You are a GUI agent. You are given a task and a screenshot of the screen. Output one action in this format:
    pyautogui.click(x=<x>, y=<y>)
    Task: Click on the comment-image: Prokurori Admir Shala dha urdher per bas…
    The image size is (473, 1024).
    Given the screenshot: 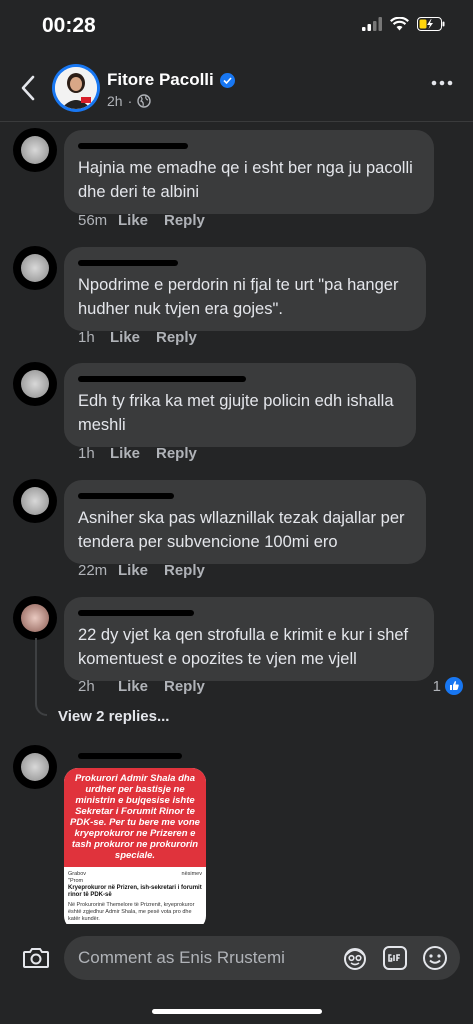 What is the action you would take?
    pyautogui.click(x=135, y=849)
    